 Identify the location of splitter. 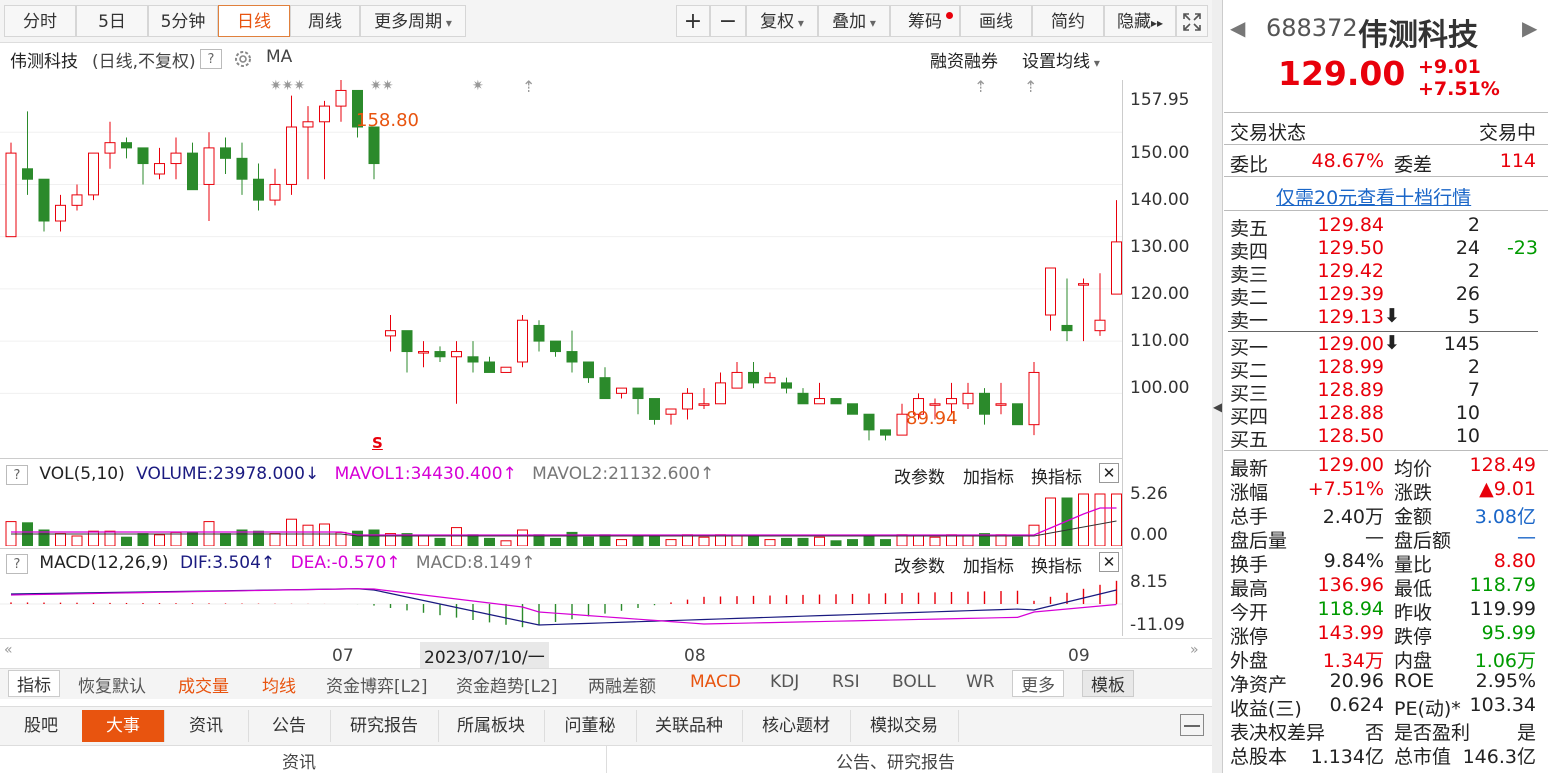
(1217, 386).